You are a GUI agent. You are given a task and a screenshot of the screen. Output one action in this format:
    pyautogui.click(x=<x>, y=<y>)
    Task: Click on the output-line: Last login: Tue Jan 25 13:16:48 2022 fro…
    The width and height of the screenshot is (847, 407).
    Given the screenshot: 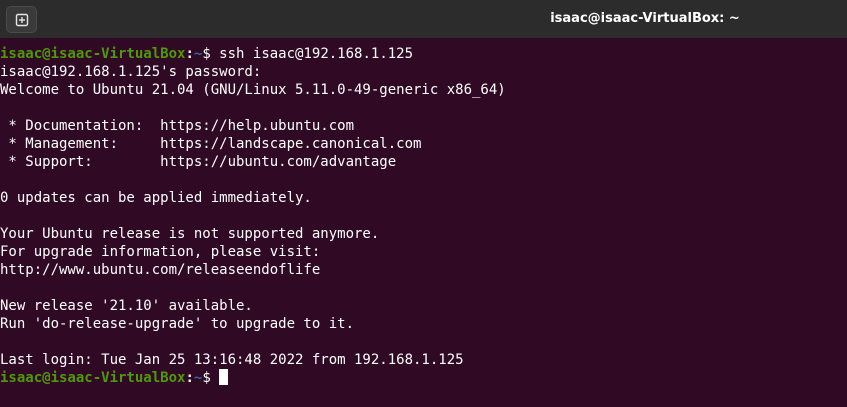 What is the action you would take?
    pyautogui.click(x=232, y=360)
    